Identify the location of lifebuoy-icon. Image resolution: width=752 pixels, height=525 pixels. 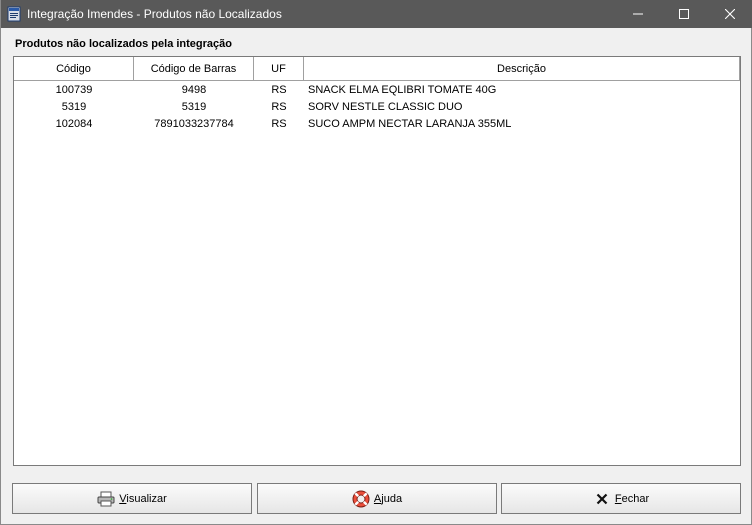
(361, 499).